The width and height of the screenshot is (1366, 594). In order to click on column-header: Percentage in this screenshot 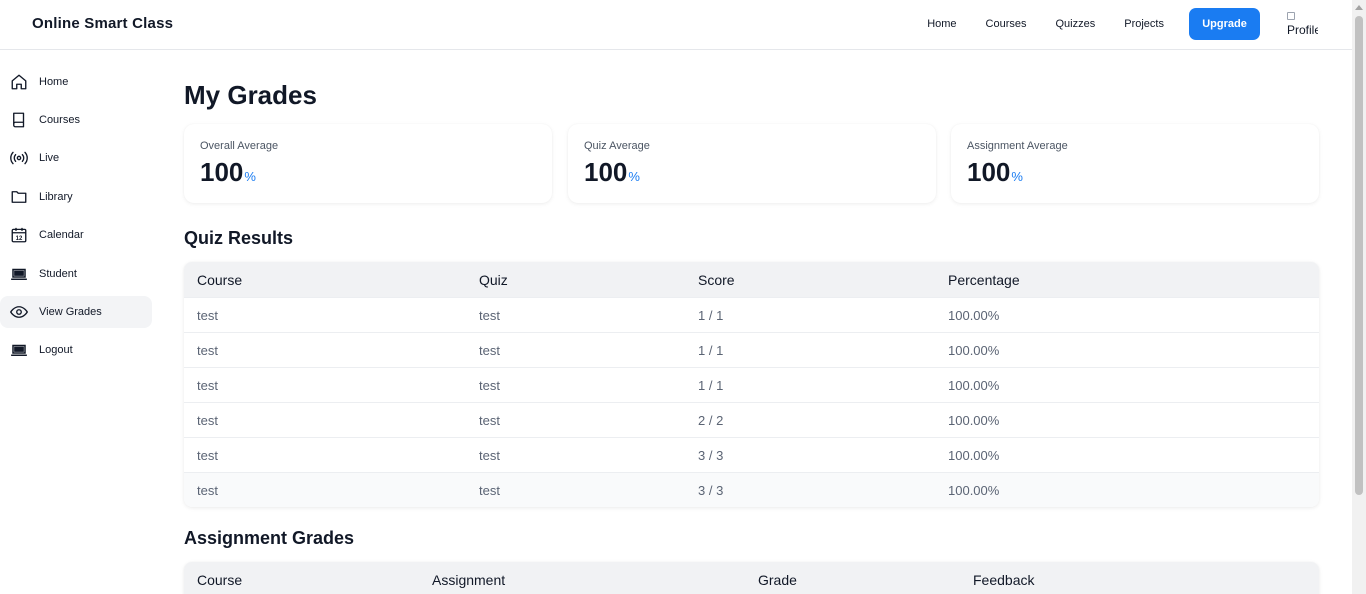, I will do `click(984, 280)`.